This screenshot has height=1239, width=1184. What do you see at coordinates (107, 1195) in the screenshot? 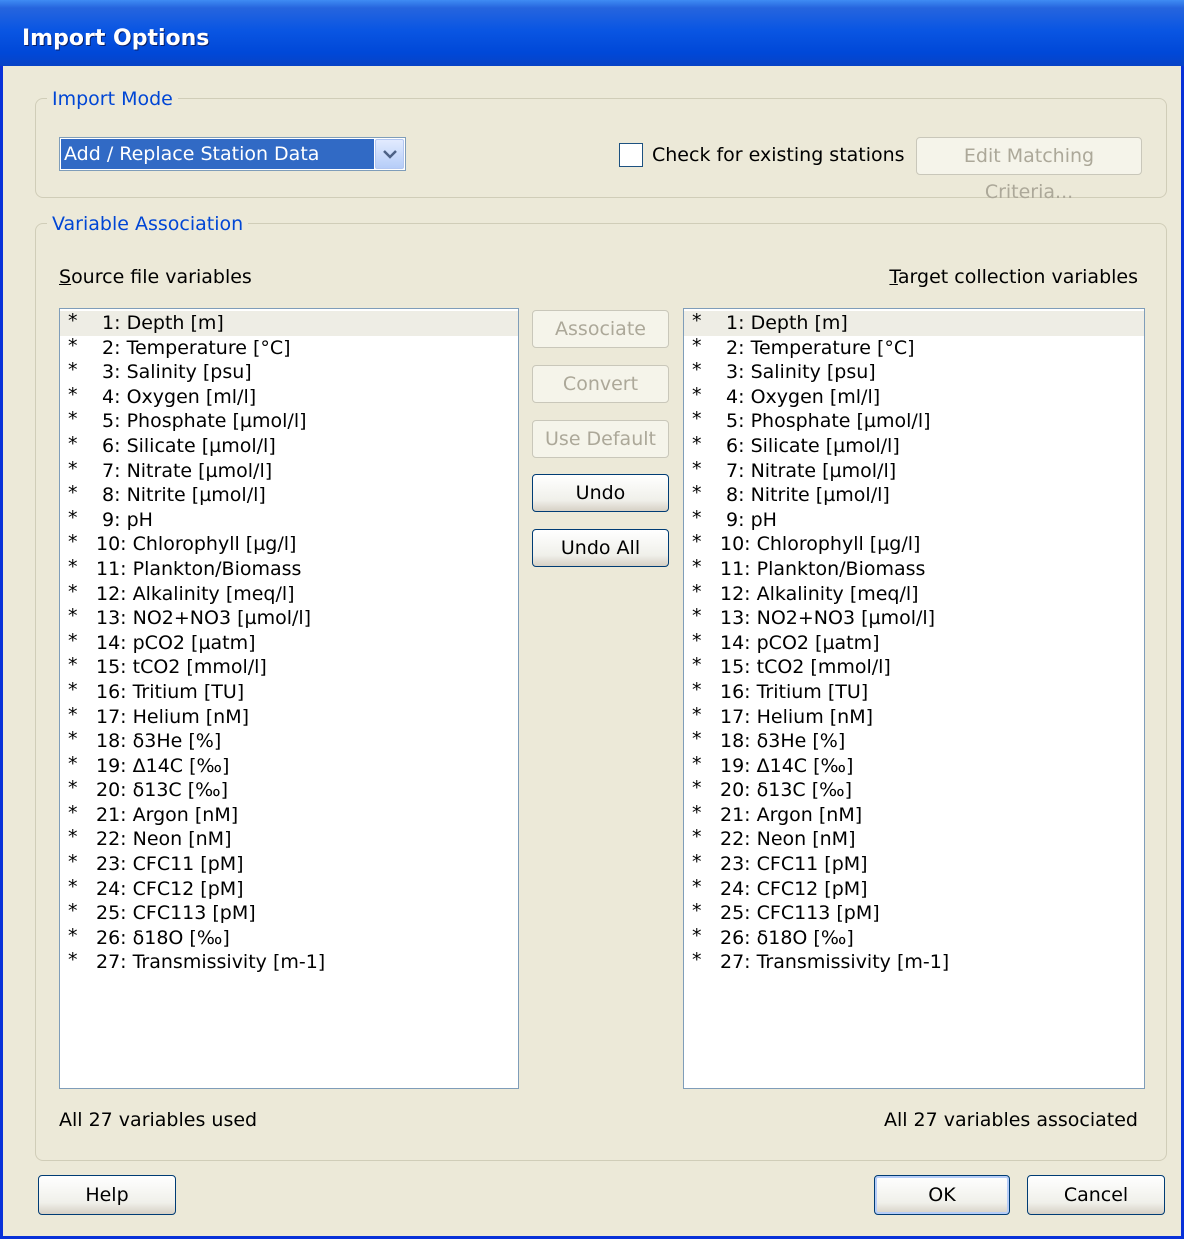
I see `help-button: Help` at bounding box center [107, 1195].